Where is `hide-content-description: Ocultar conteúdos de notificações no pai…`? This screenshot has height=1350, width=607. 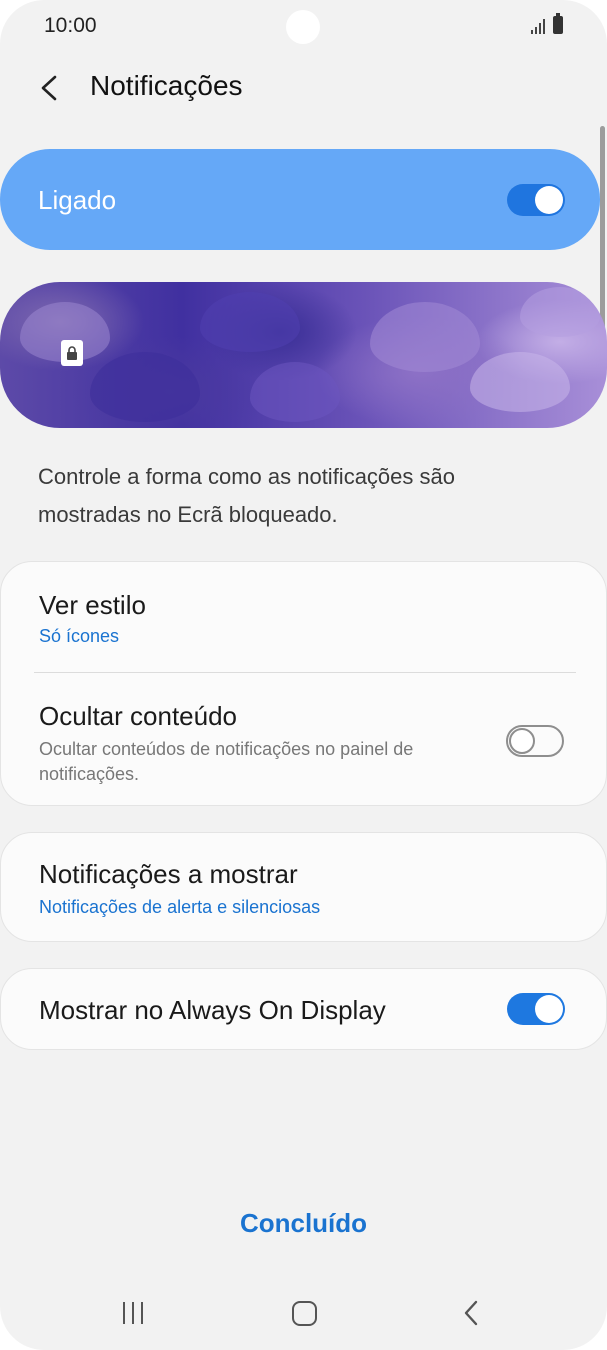
hide-content-description: Ocultar conteúdos de notificações no pai… is located at coordinates (226, 761).